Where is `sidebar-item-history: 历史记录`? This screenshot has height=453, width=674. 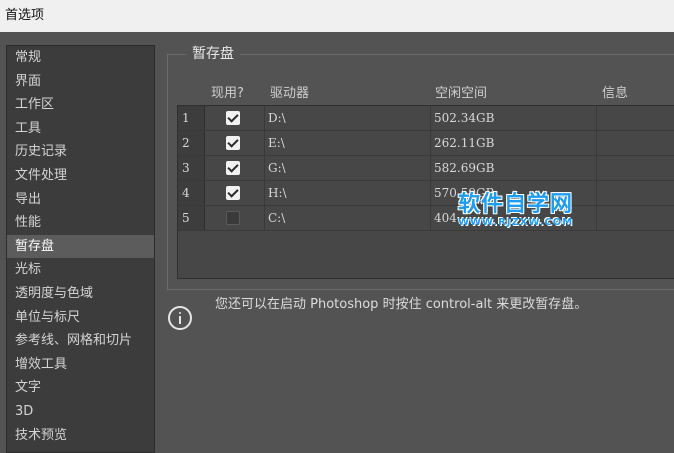 sidebar-item-history: 历史记录 is located at coordinates (80, 152).